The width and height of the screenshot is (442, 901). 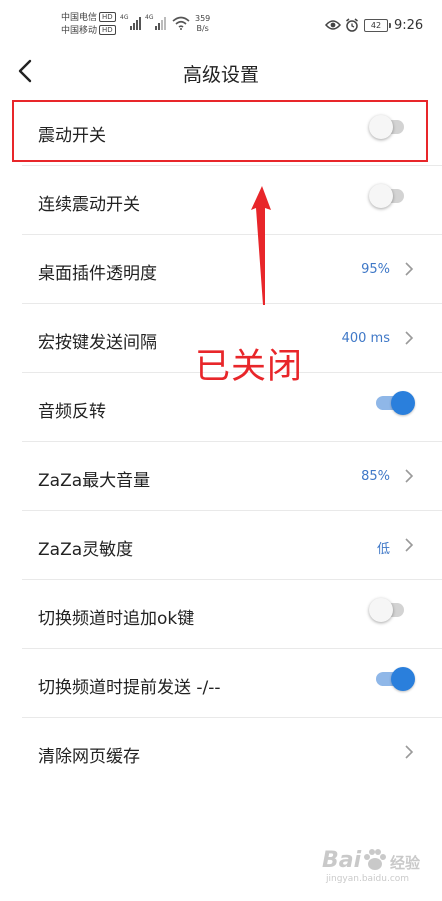 I want to click on setting-label: 音频反转, so click(x=72, y=412).